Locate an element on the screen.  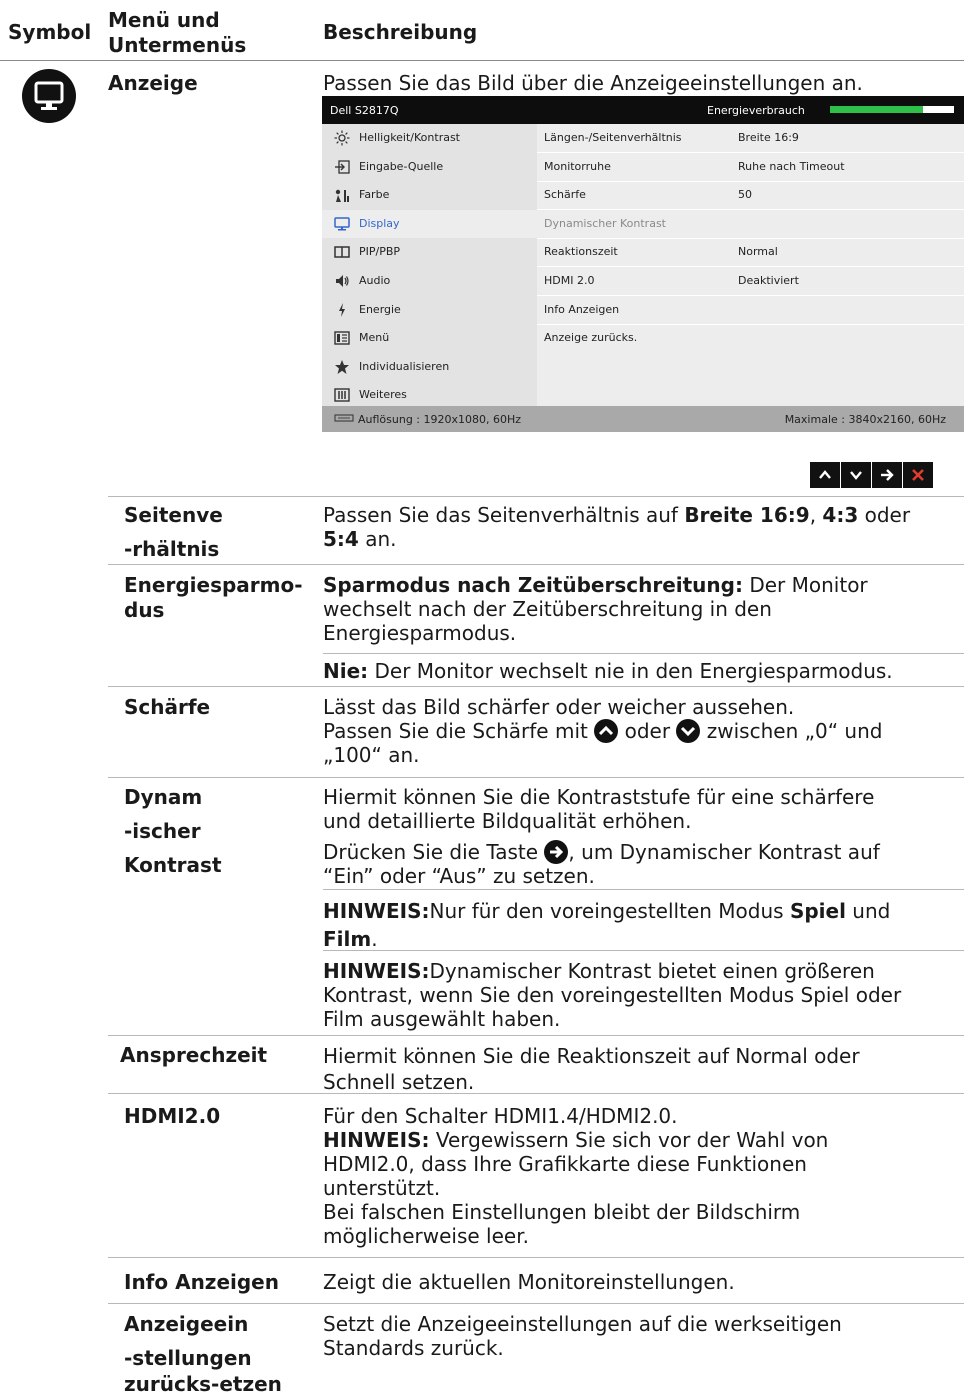
osd-setting-row: Anzeige zurücks. is located at coordinates (750, 338).